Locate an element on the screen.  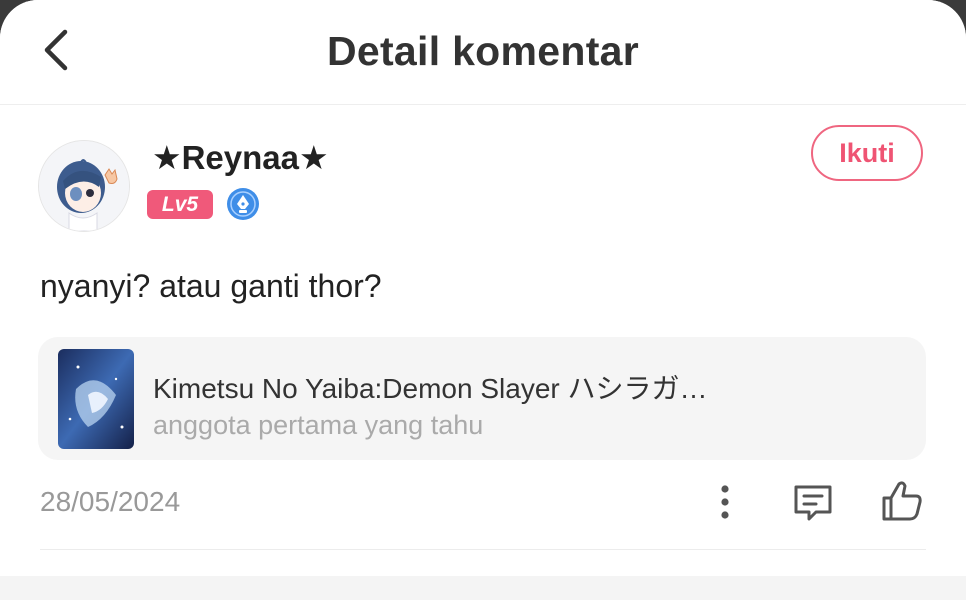
reply-icon is located at coordinates (813, 503).